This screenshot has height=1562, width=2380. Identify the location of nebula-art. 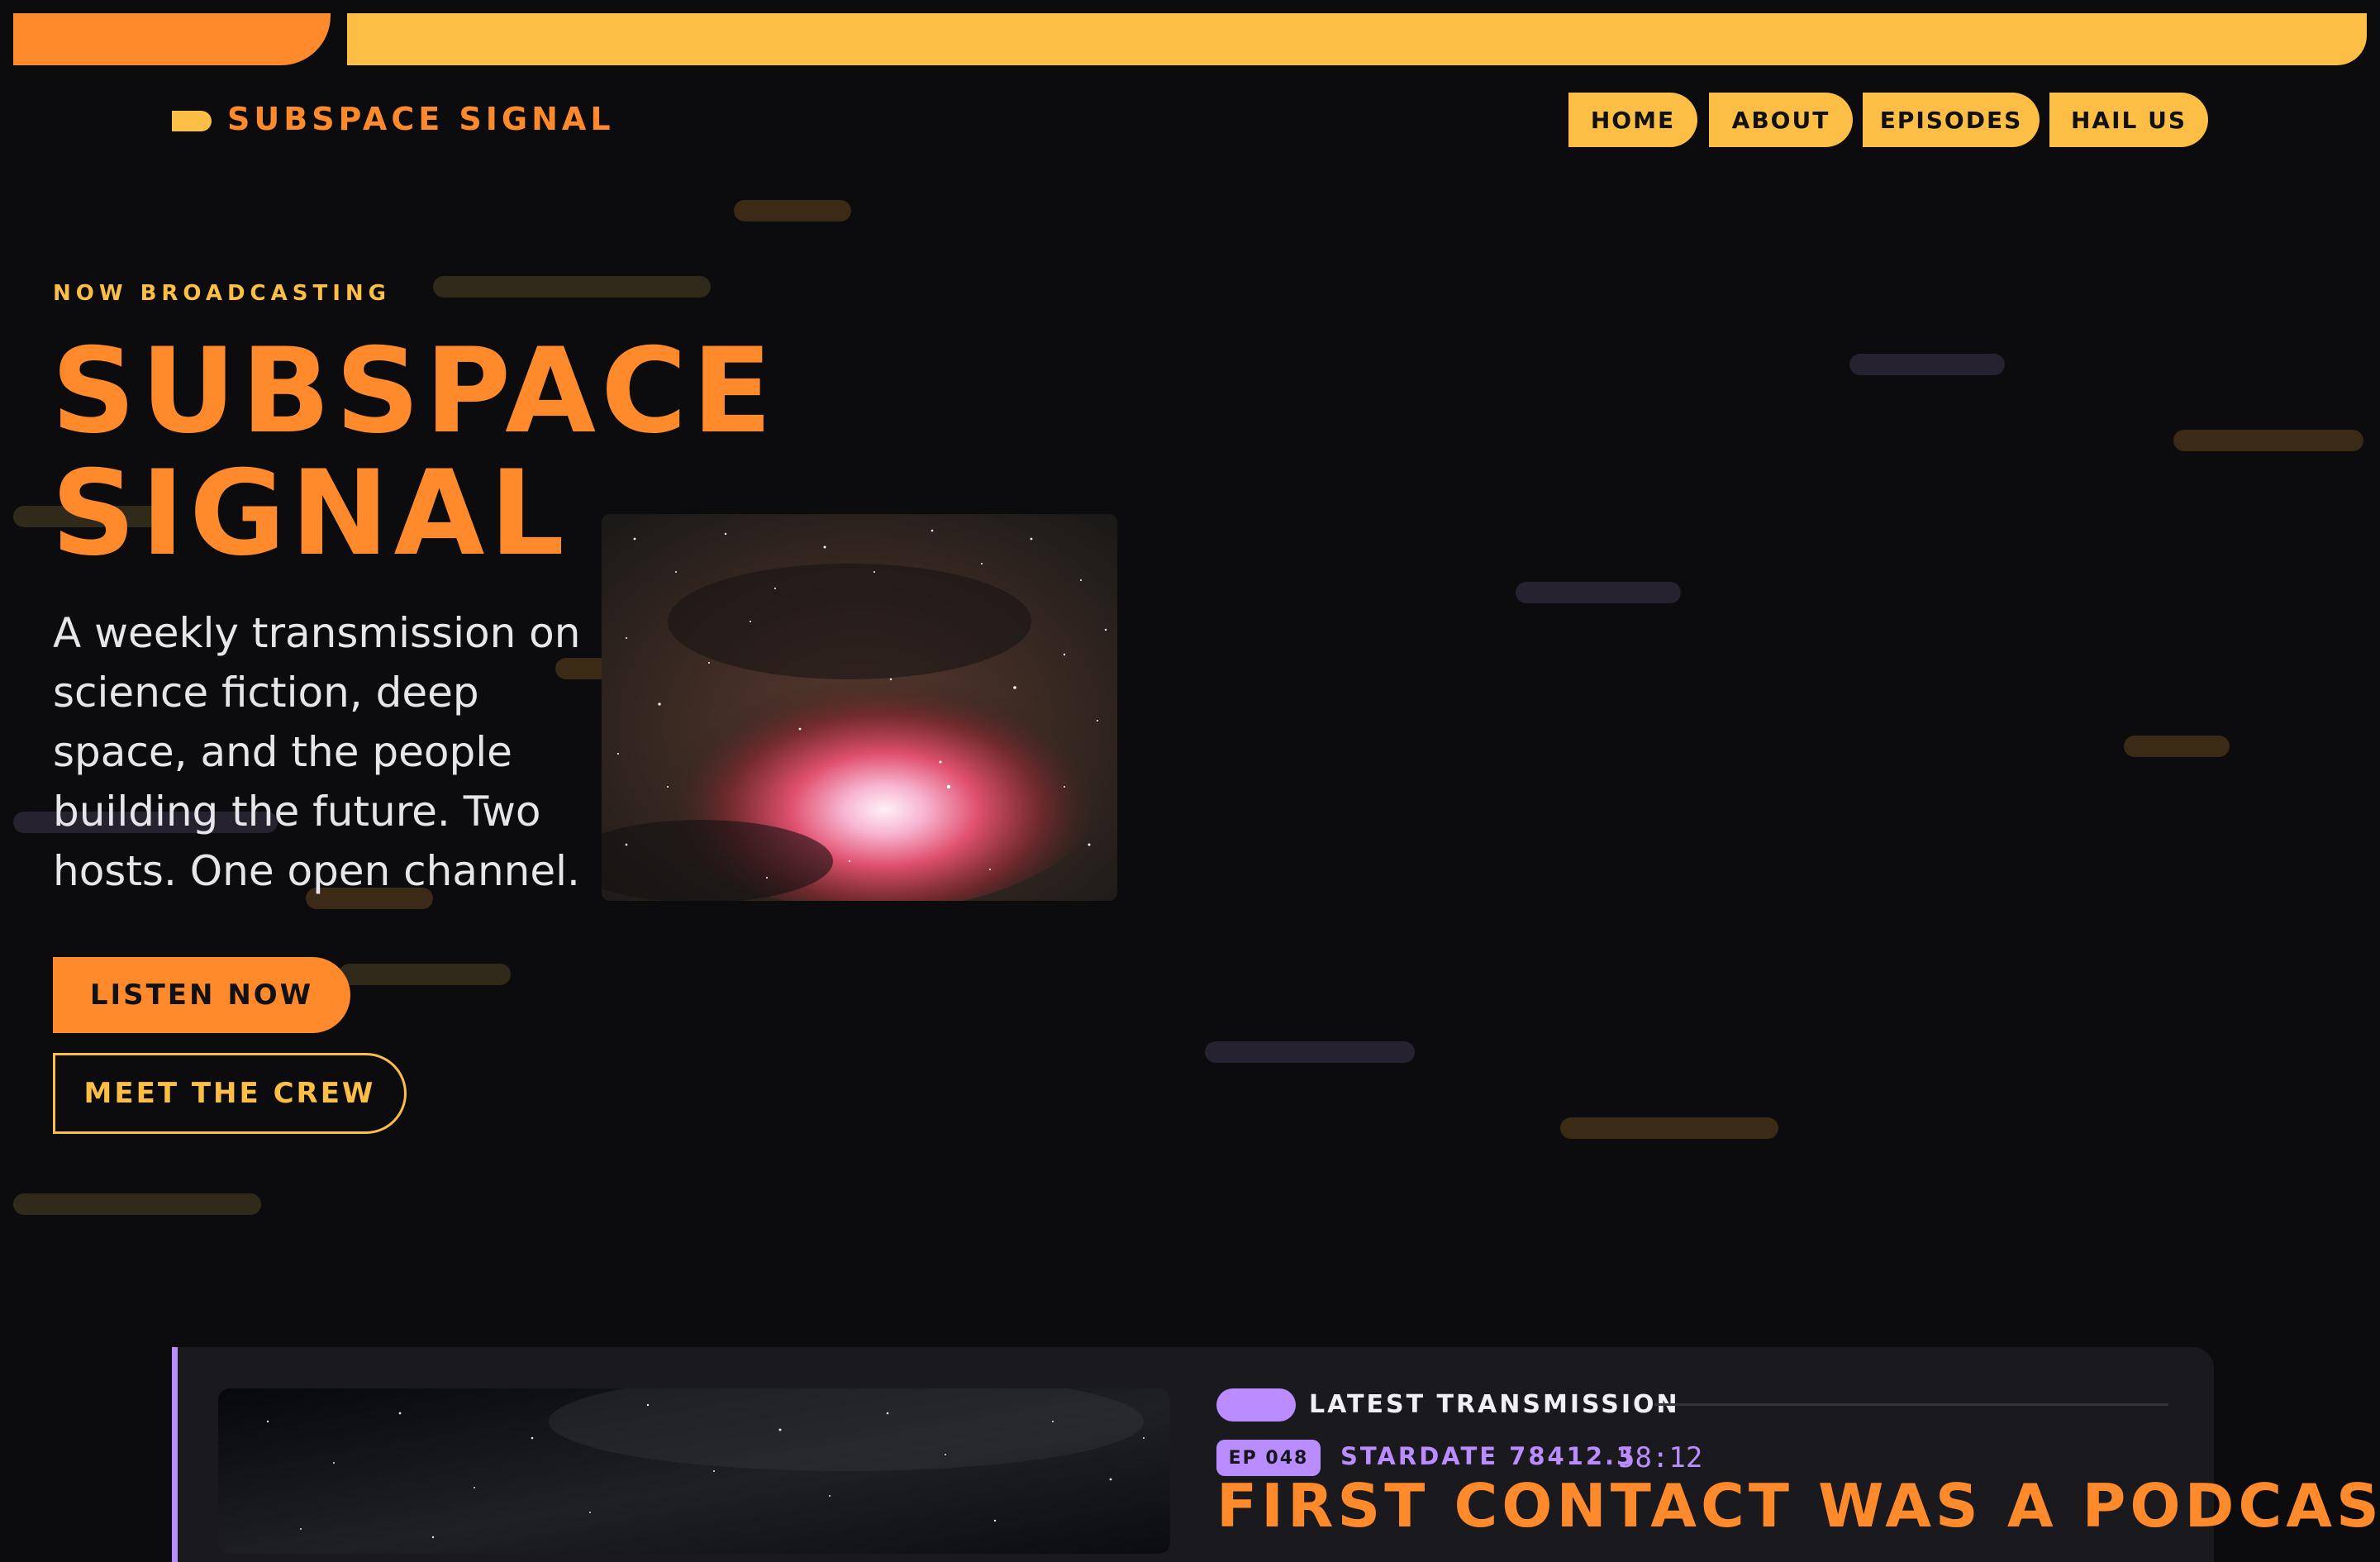
(859, 707).